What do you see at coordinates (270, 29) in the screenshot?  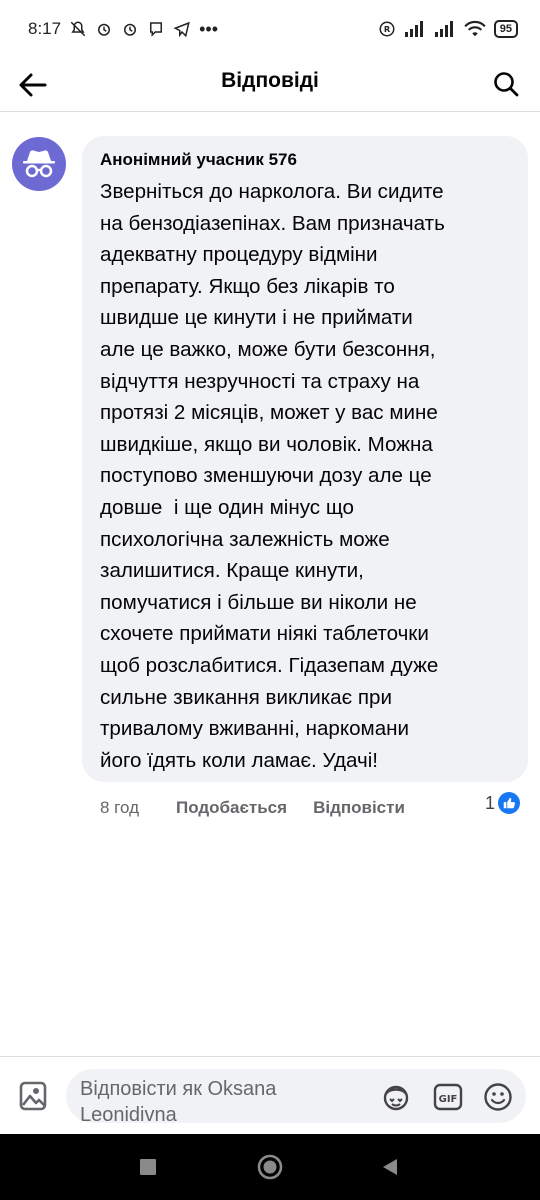 I see `status-bar: 8:17 ••• R 95` at bounding box center [270, 29].